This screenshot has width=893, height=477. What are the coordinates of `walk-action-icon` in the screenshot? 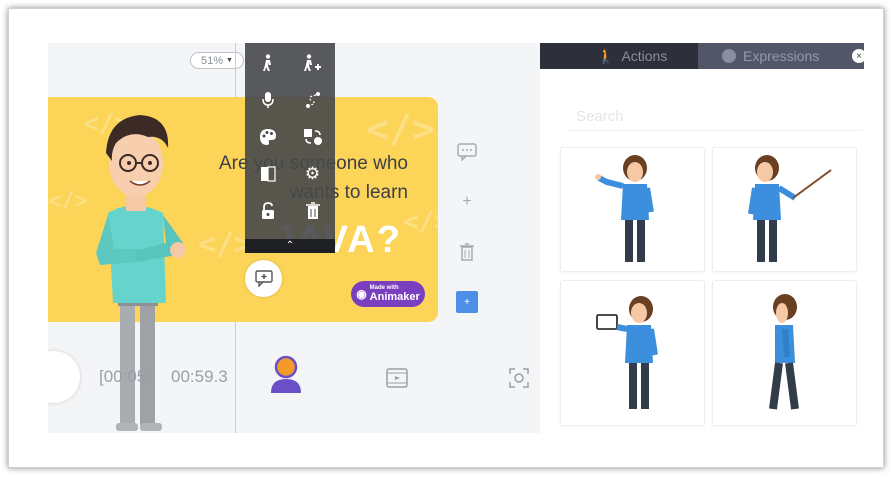 It's located at (267, 63).